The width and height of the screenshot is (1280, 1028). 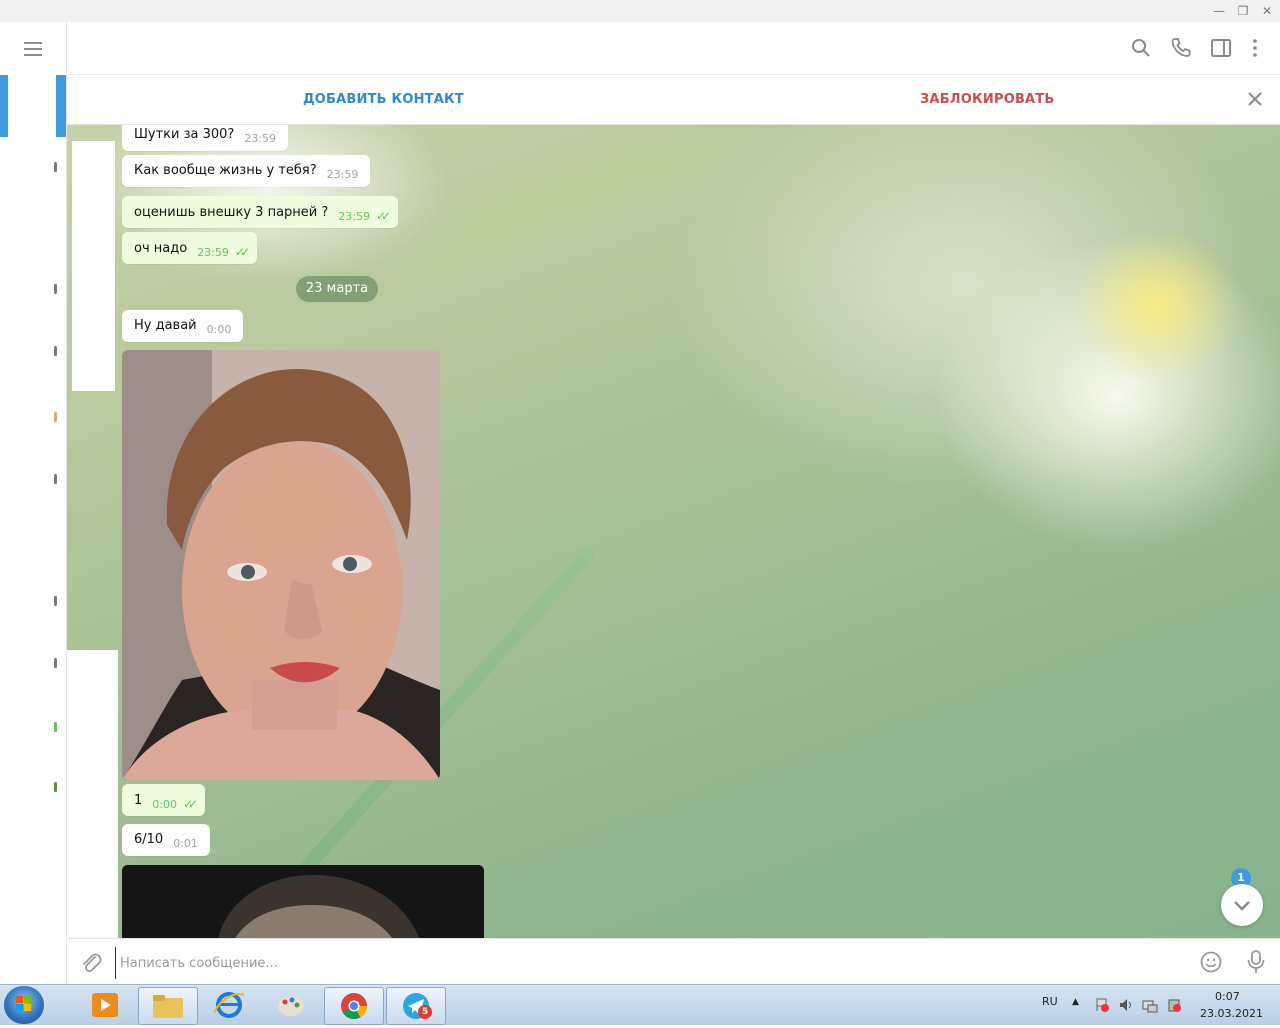 What do you see at coordinates (185, 843) in the screenshot?
I see `message-time: 0:01` at bounding box center [185, 843].